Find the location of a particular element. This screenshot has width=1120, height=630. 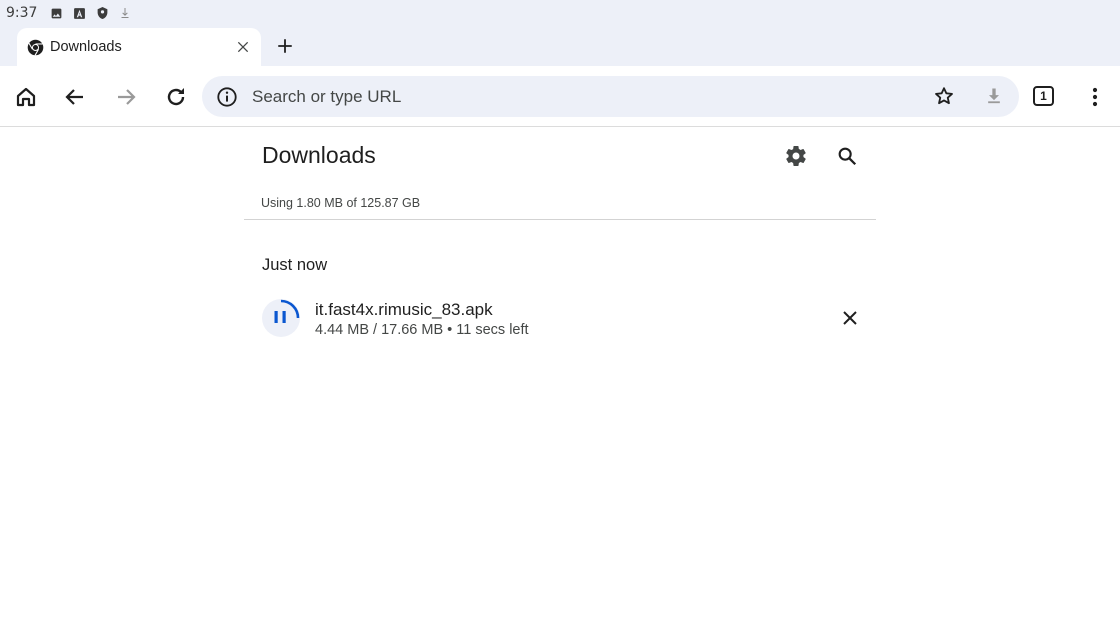

new-tab-button is located at coordinates (285, 46).